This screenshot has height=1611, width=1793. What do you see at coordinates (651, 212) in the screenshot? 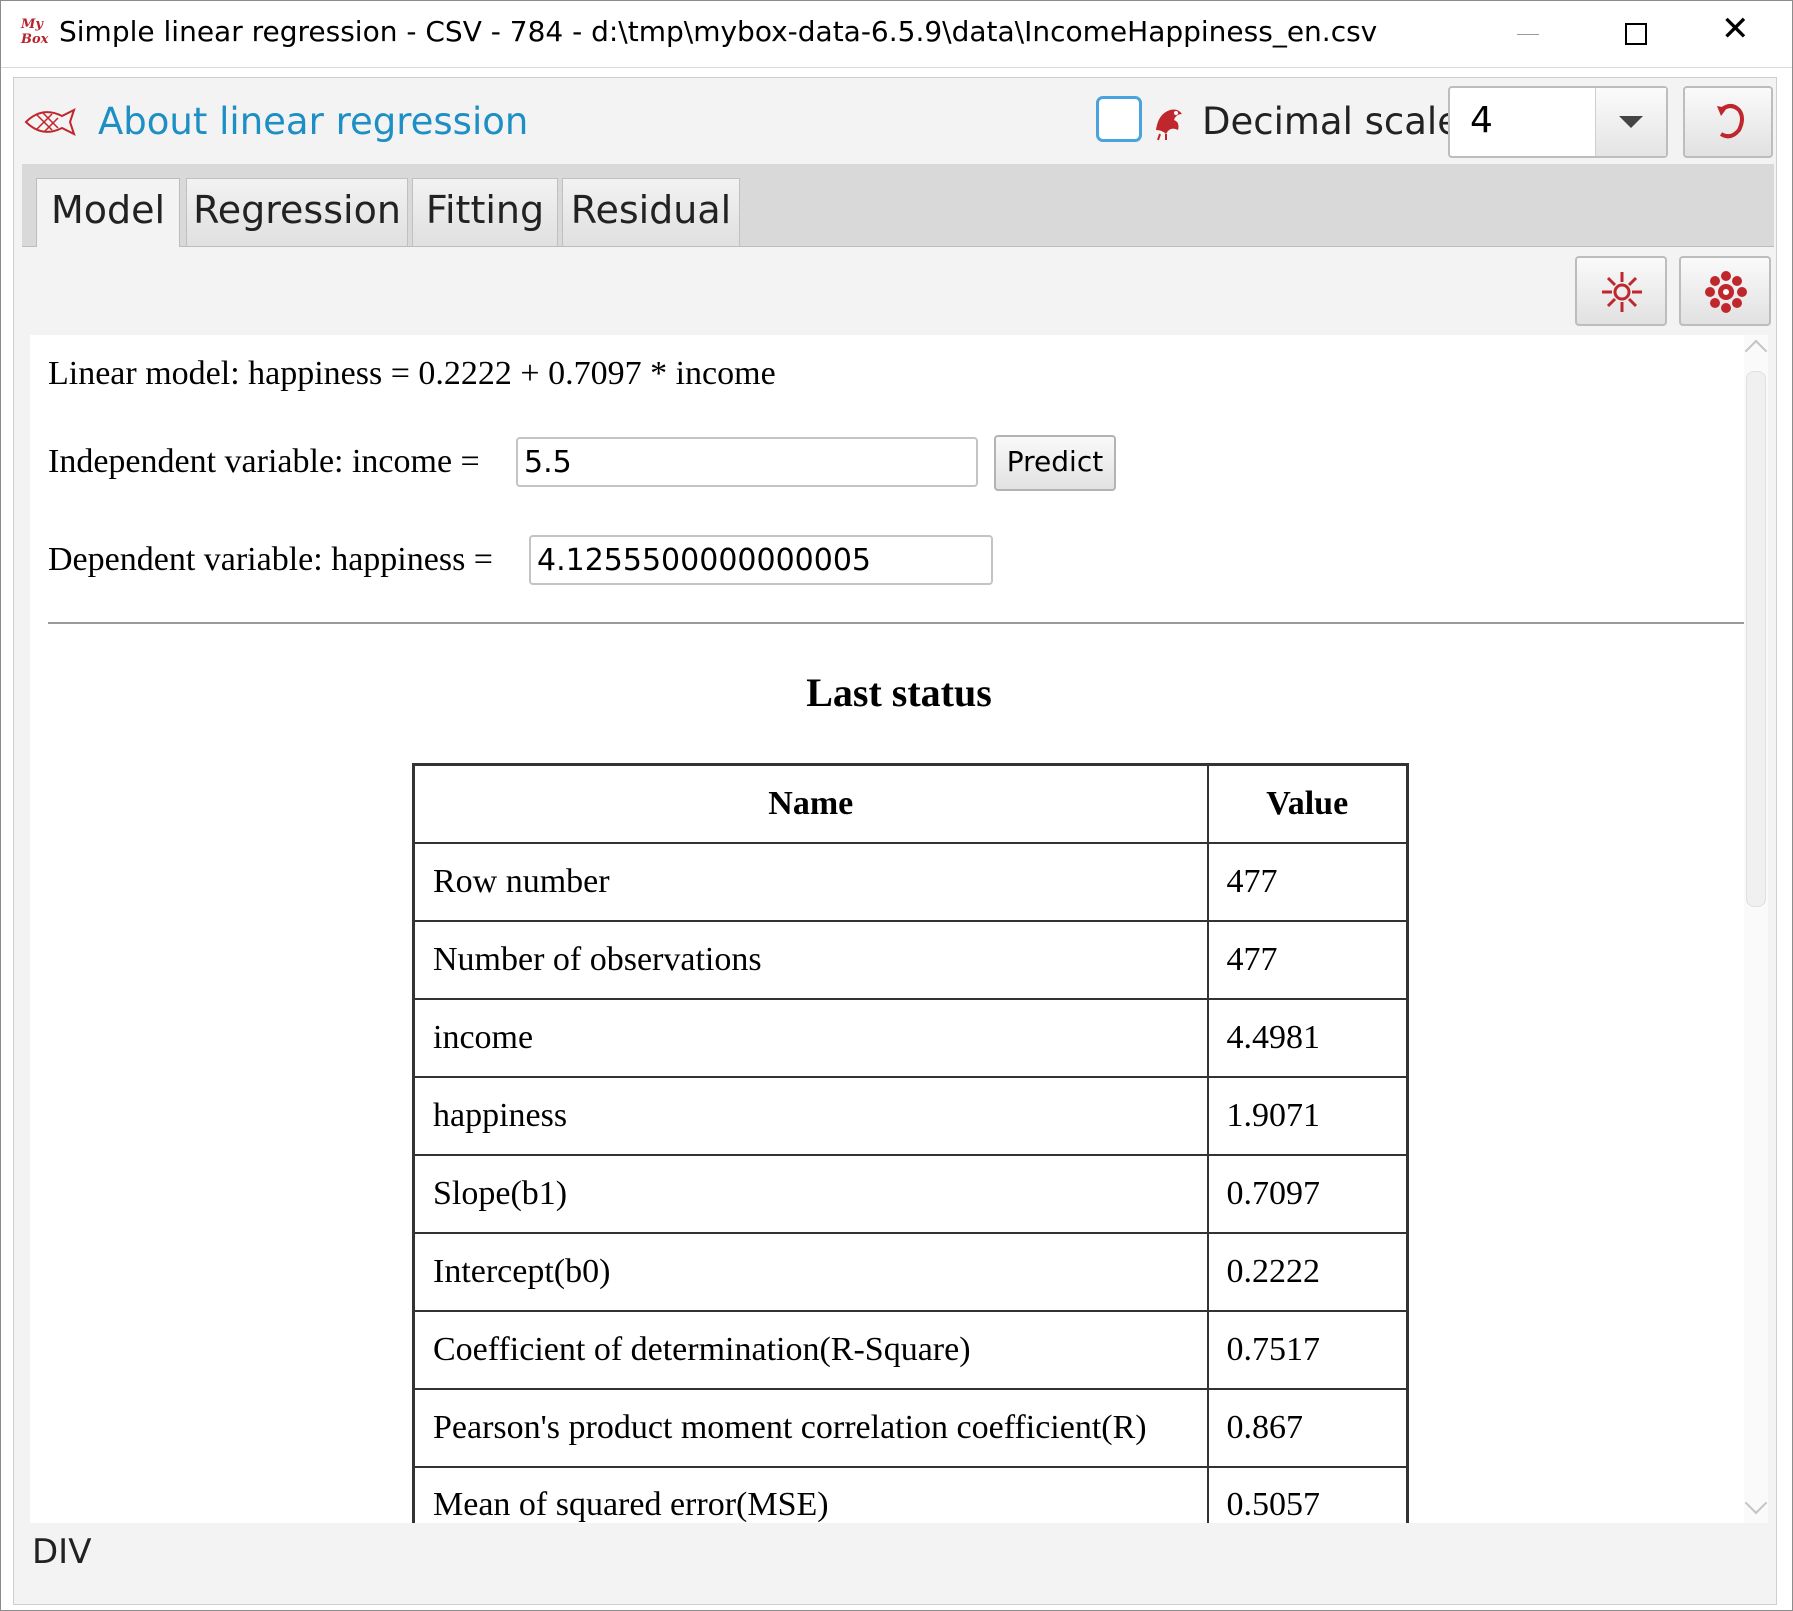
I see `tab-residual: Residual` at bounding box center [651, 212].